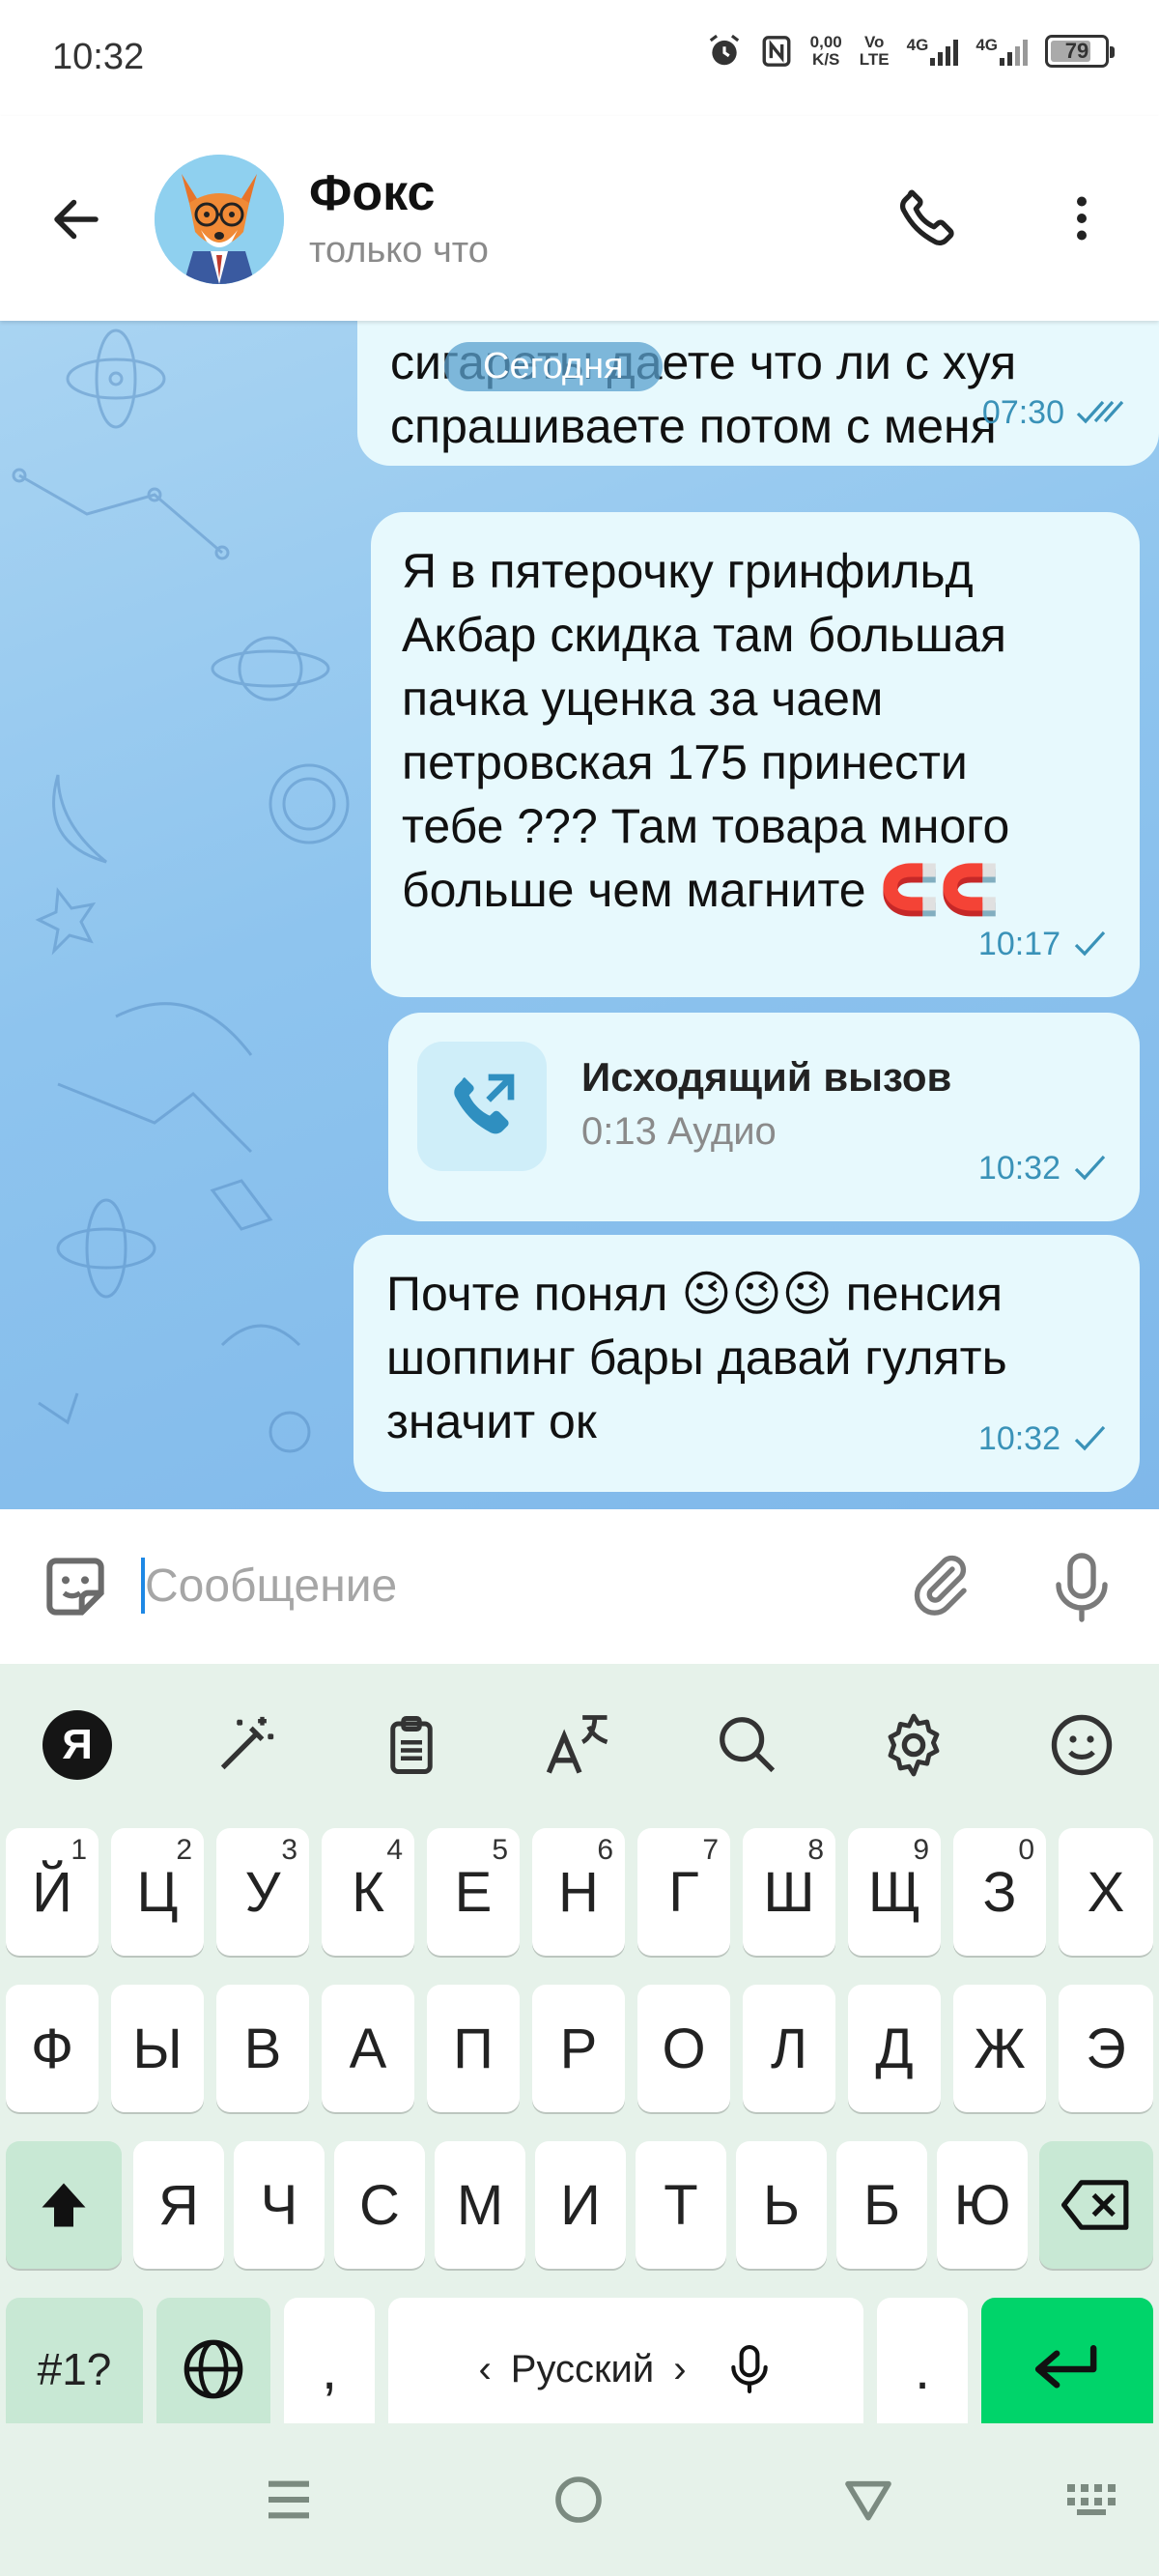  What do you see at coordinates (579, 58) in the screenshot?
I see `status-bar: 10:32 0,00 K/S Vo LTE 4G 4G 79` at bounding box center [579, 58].